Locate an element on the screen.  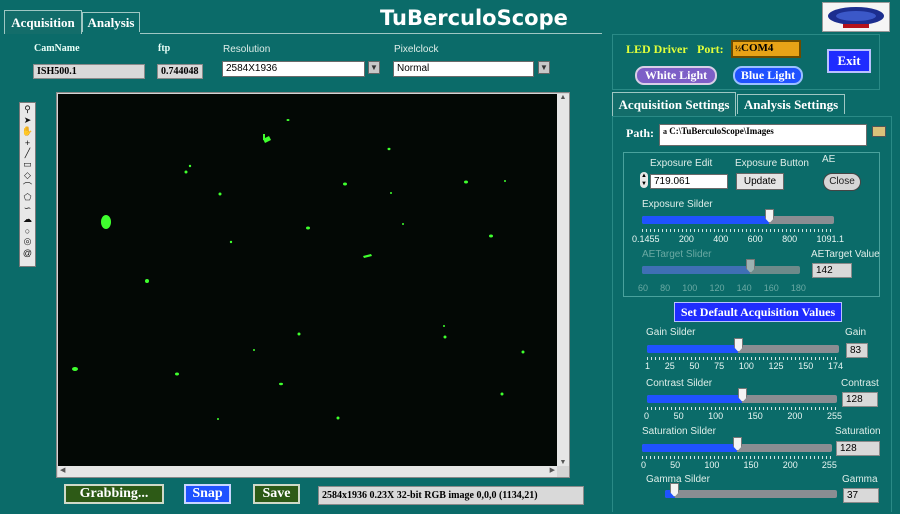
browse-folder-icon is located at coordinates (879, 131).